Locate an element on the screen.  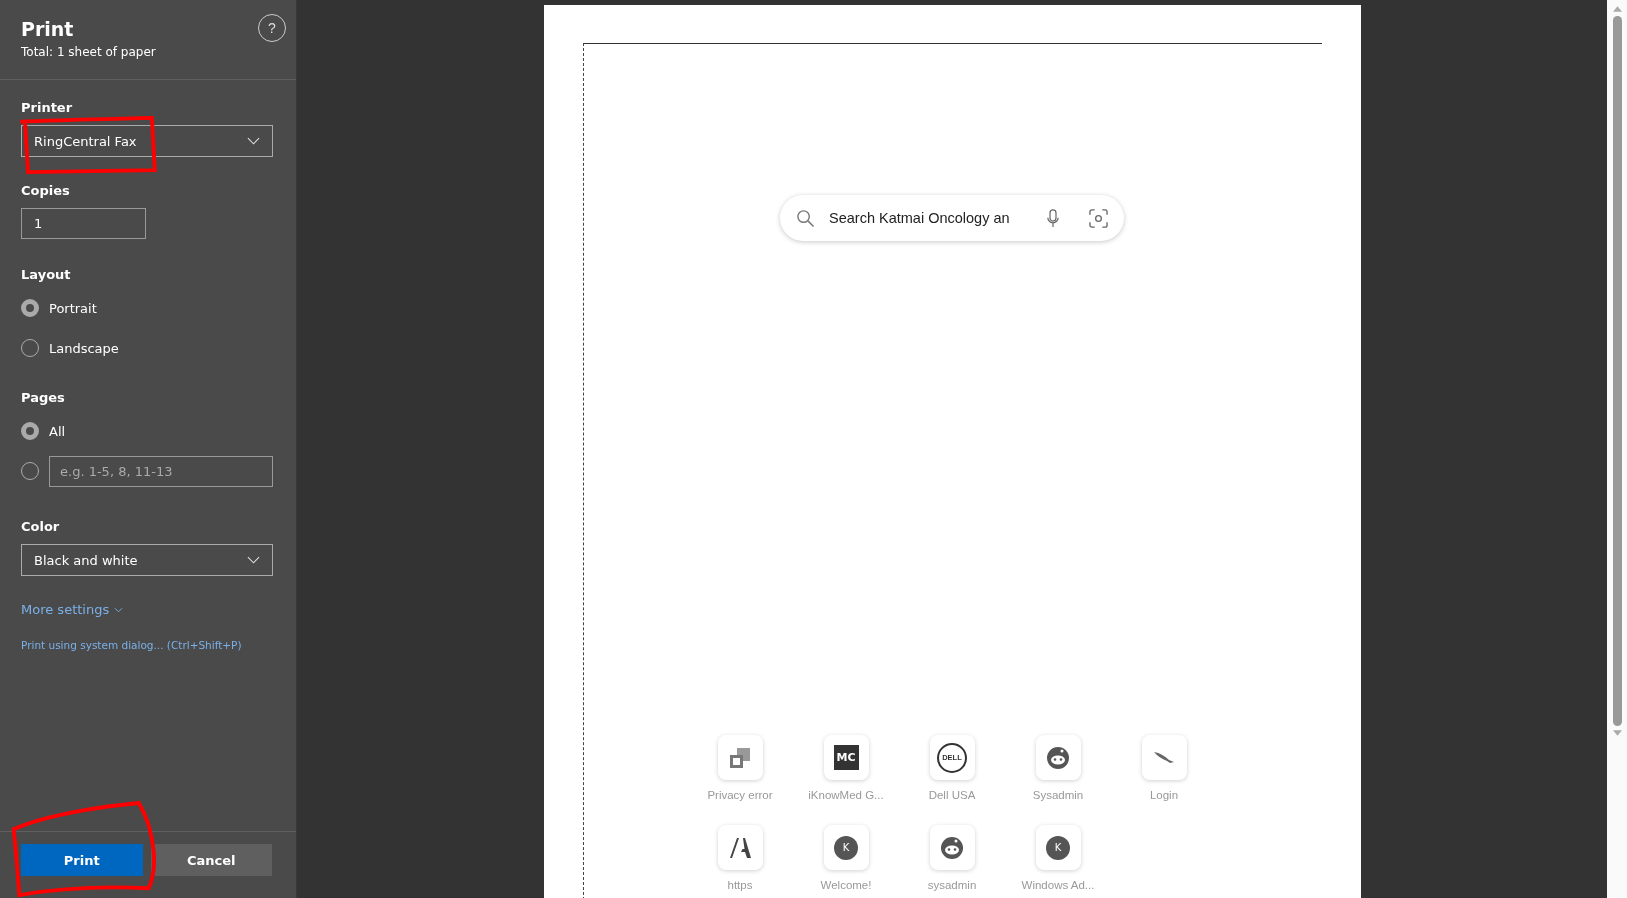
dialog-title: Print is located at coordinates (48, 29).